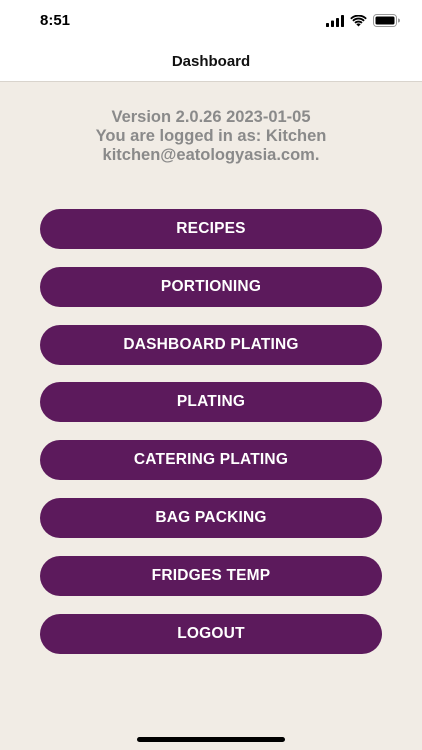 Image resolution: width=422 pixels, height=750 pixels. I want to click on catering-plating-button: CATERING PLATING, so click(211, 460).